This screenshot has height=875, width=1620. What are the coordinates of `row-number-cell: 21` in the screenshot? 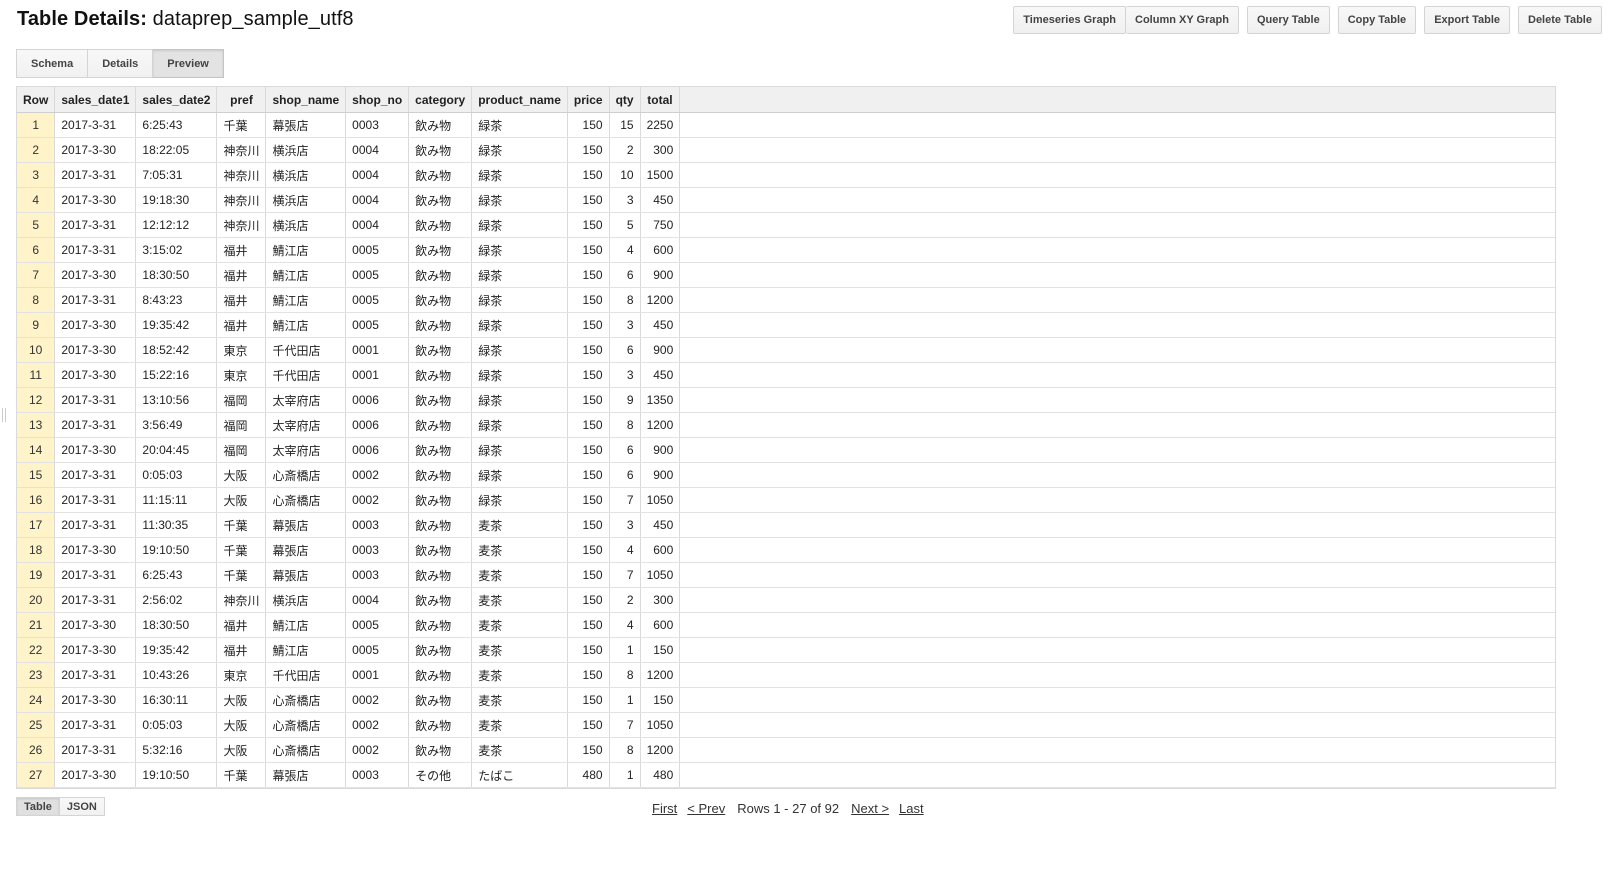 It's located at (36, 625).